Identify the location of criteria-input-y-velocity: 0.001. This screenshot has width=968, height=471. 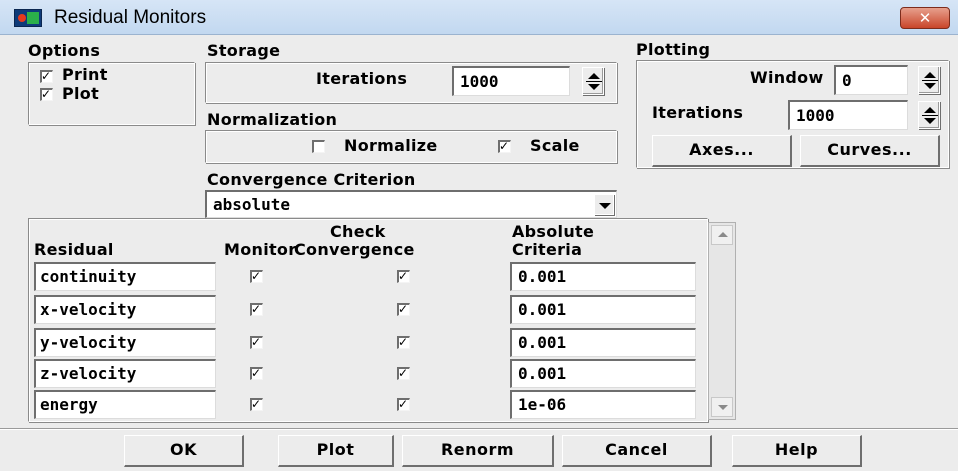
(603, 342).